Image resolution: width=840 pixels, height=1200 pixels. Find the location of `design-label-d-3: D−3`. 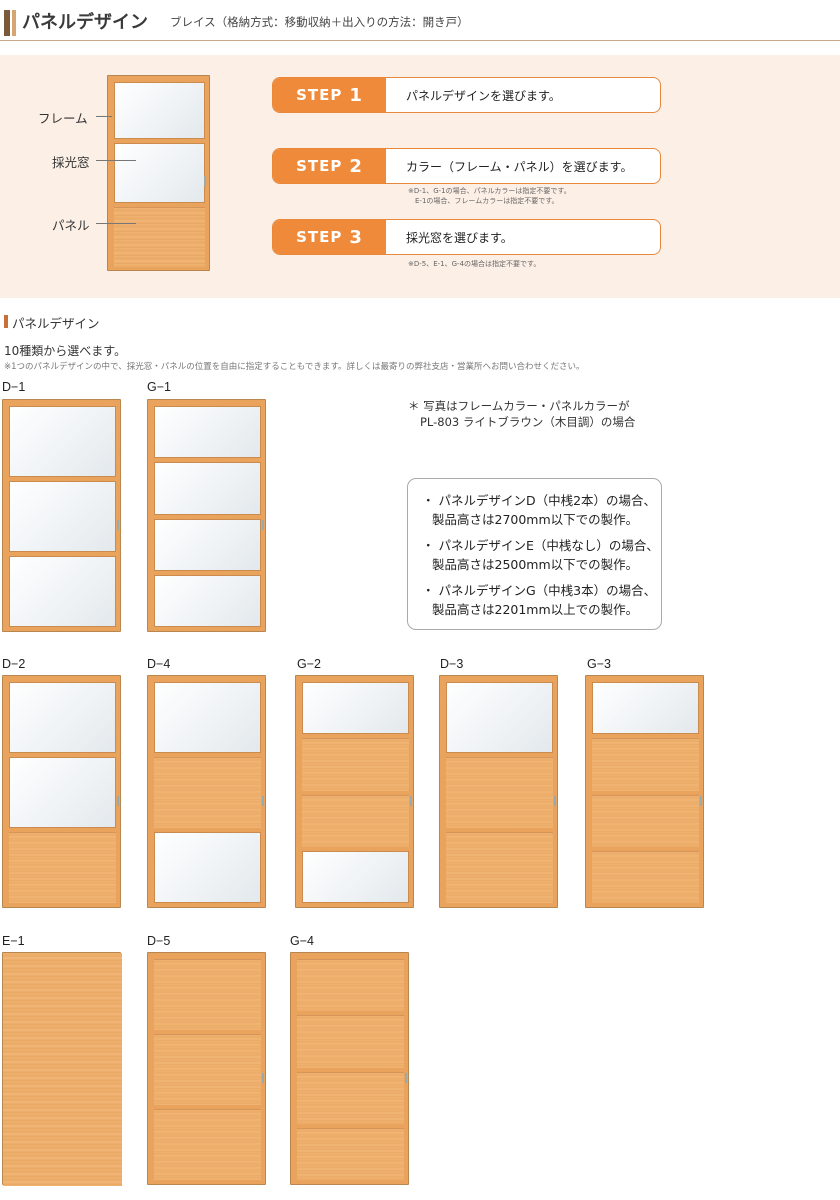

design-label-d-3: D−3 is located at coordinates (452, 664).